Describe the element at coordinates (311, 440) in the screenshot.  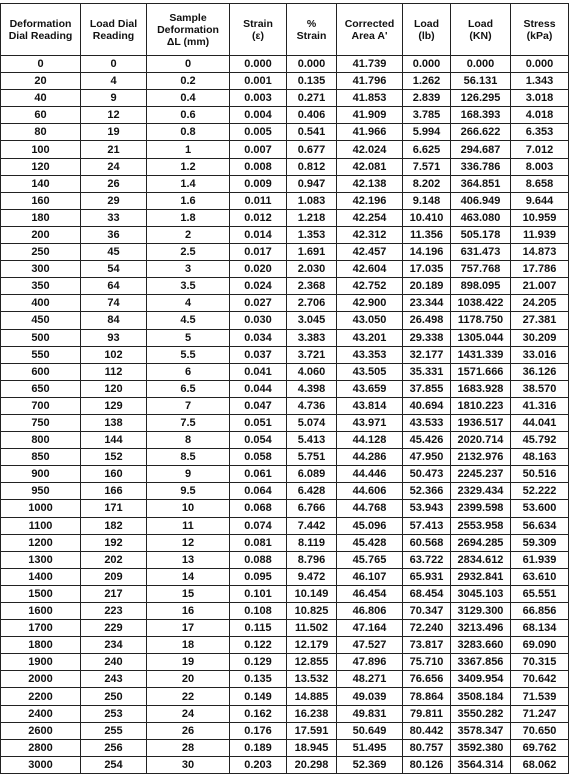
I see `percent-strain-cell: 5.413` at that location.